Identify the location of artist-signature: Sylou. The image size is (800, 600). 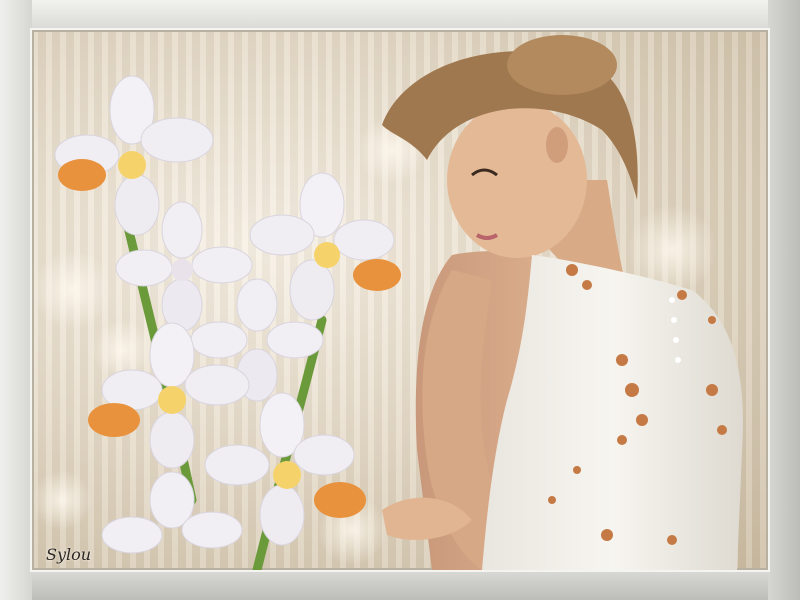
(69, 554).